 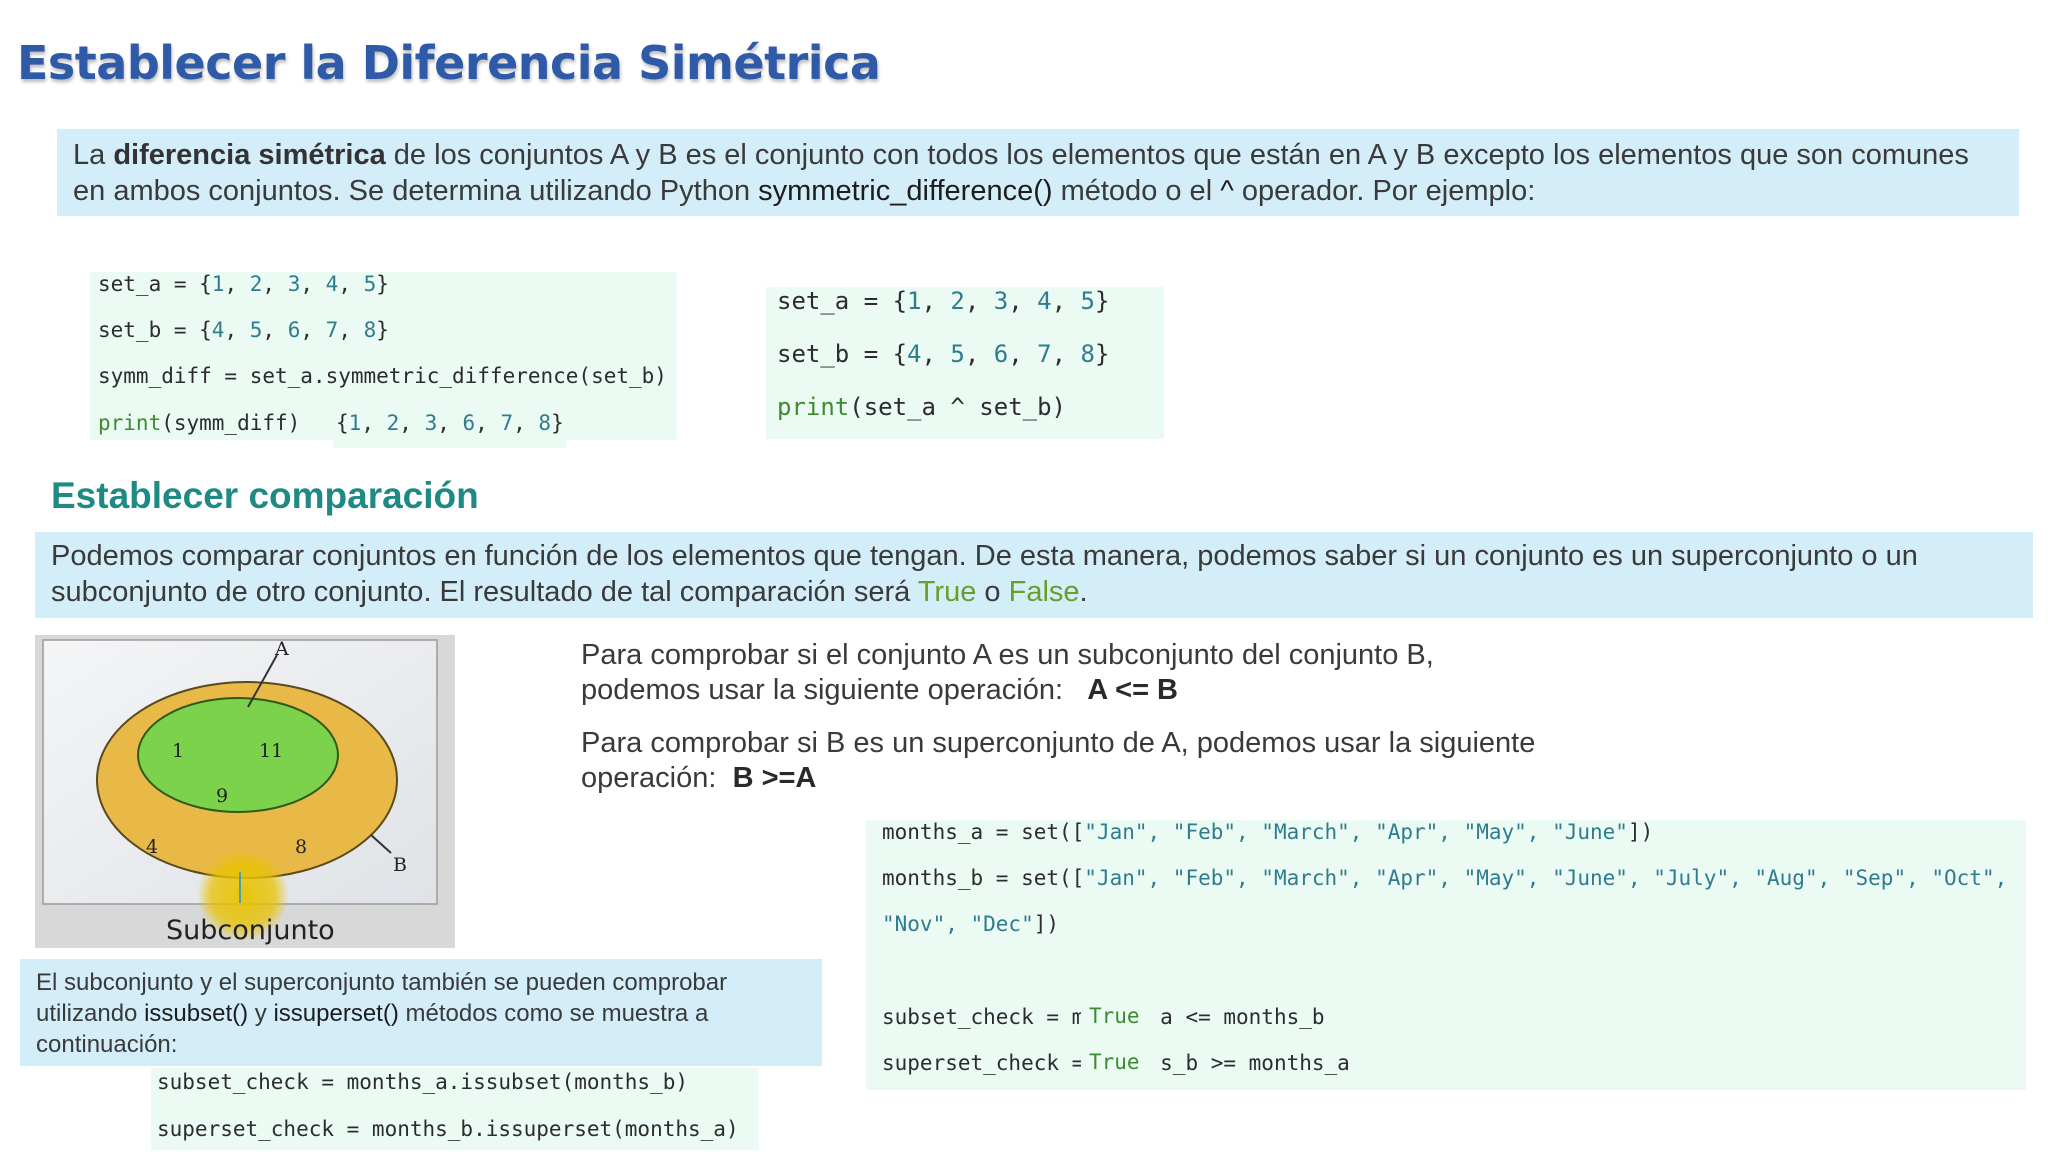 What do you see at coordinates (281, 649) in the screenshot?
I see `venn-label-a: A` at bounding box center [281, 649].